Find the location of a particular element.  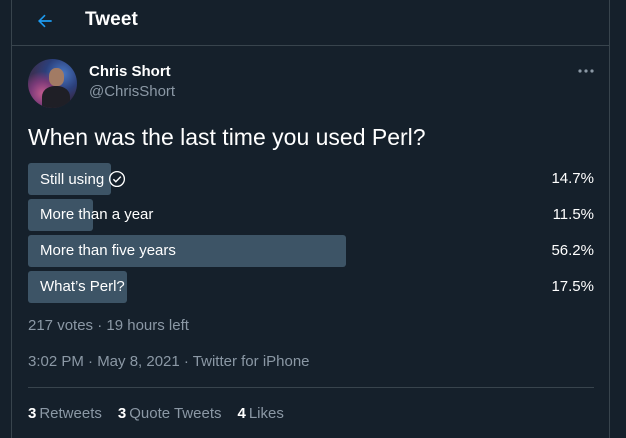

poll-option-percent: 56.2% is located at coordinates (572, 250).